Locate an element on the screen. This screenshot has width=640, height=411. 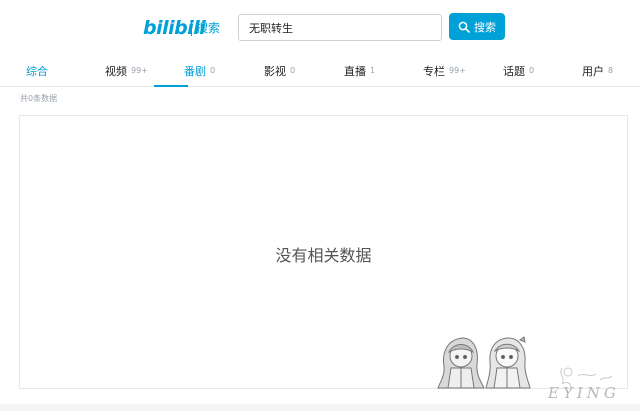
tab-movie: 影视 0 is located at coordinates (279, 70).